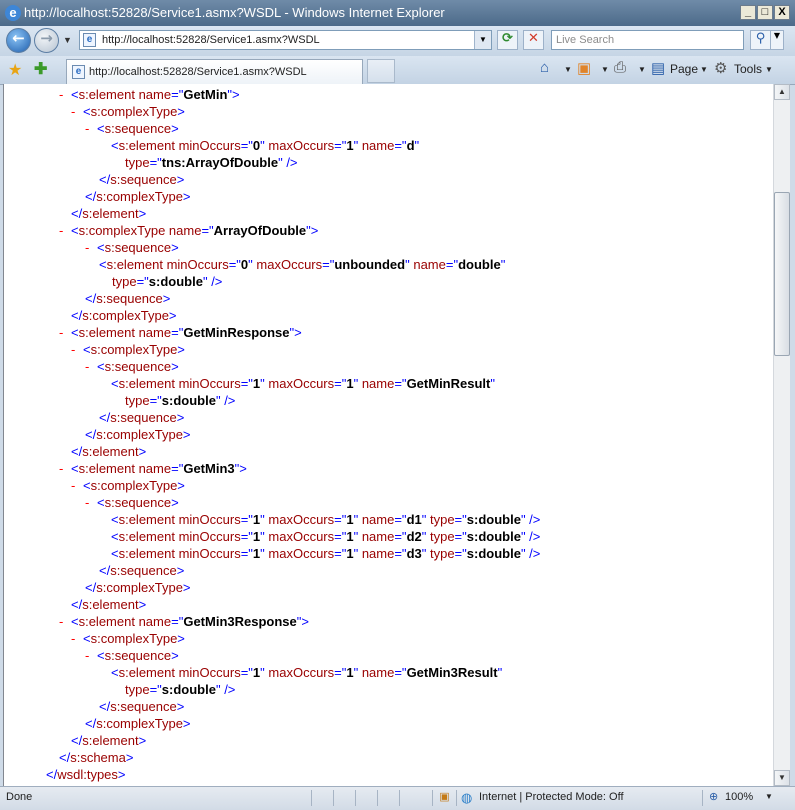 This screenshot has width=795, height=810. I want to click on search-icon: ⚲, so click(760, 40).